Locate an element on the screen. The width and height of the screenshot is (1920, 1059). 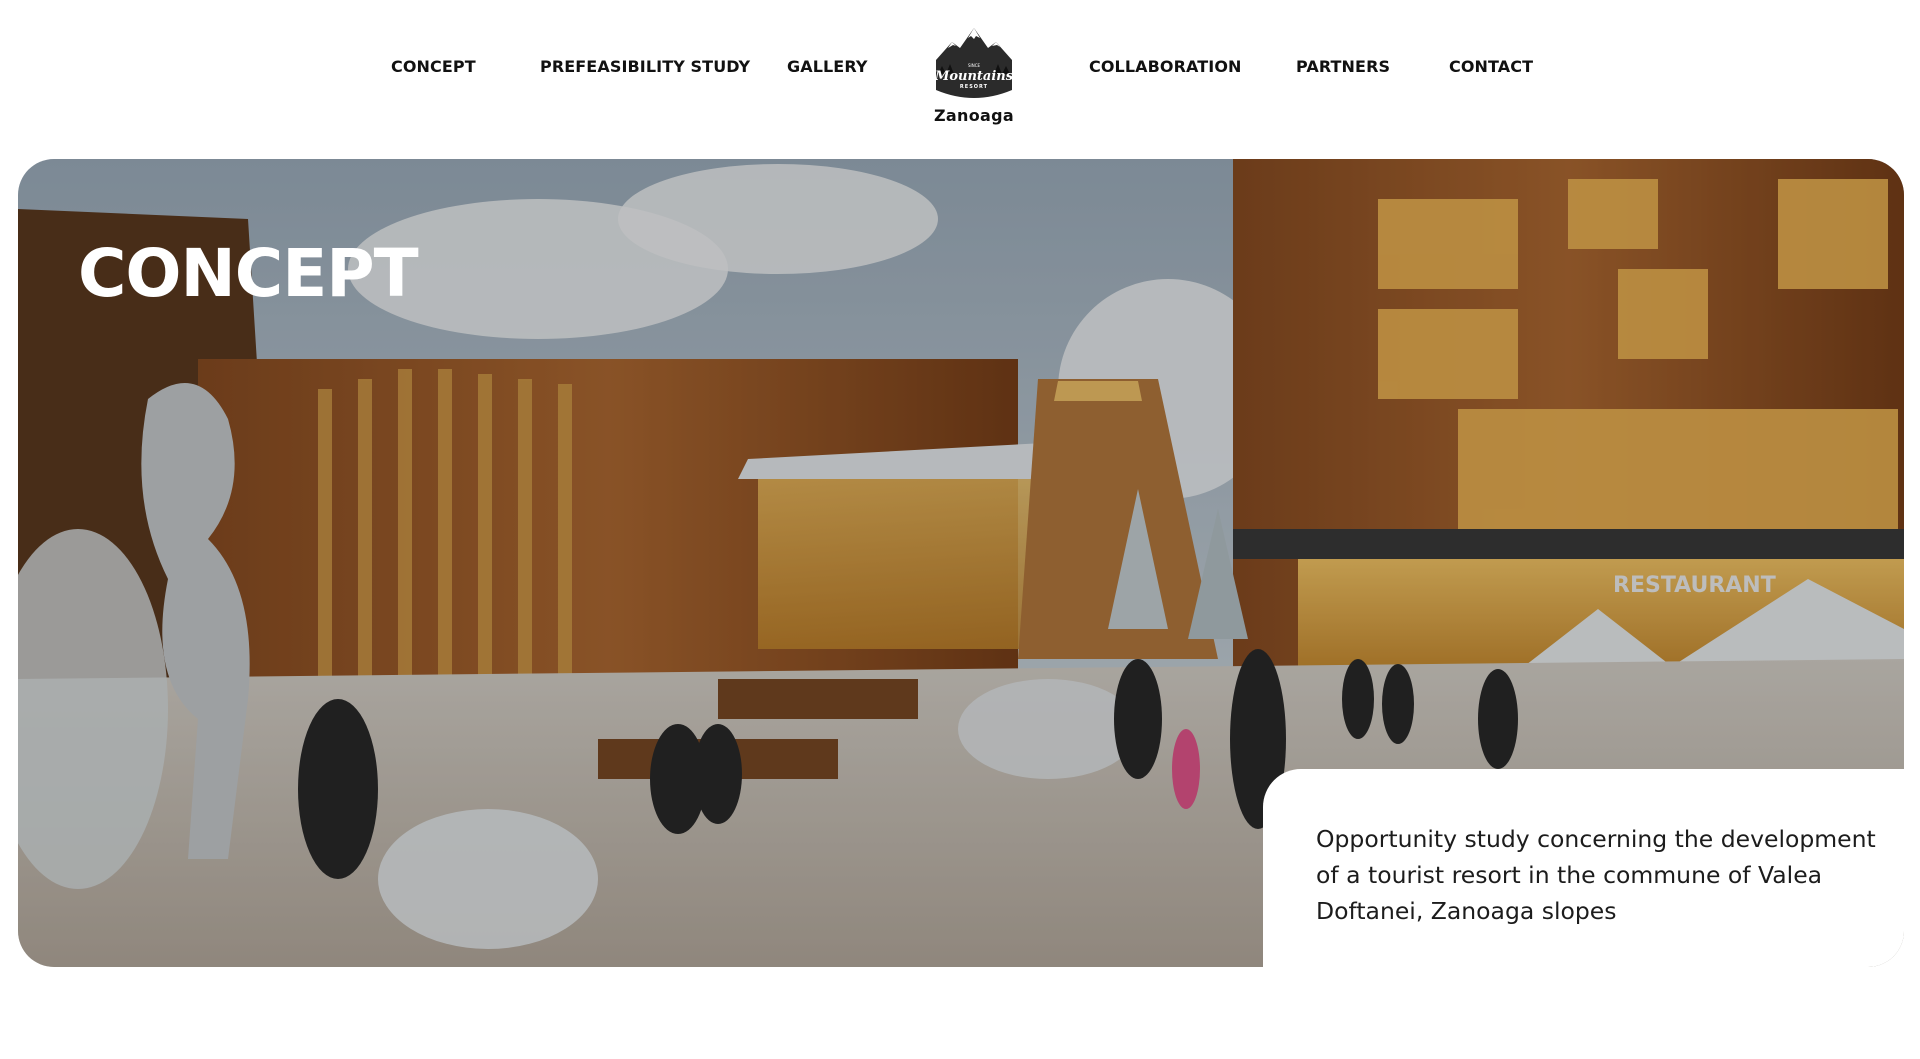
logo-subtitle: Zanoaga is located at coordinates (974, 115).